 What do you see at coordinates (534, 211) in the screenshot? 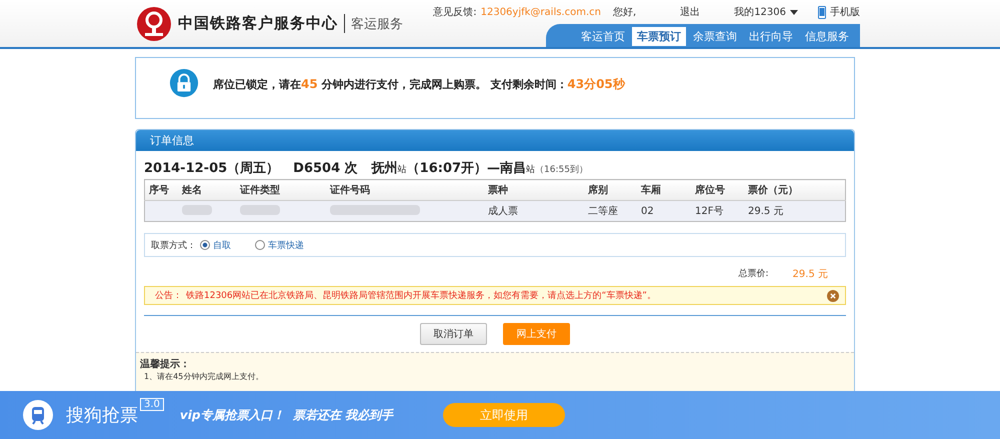
I see `table-cell: 成人票` at bounding box center [534, 211].